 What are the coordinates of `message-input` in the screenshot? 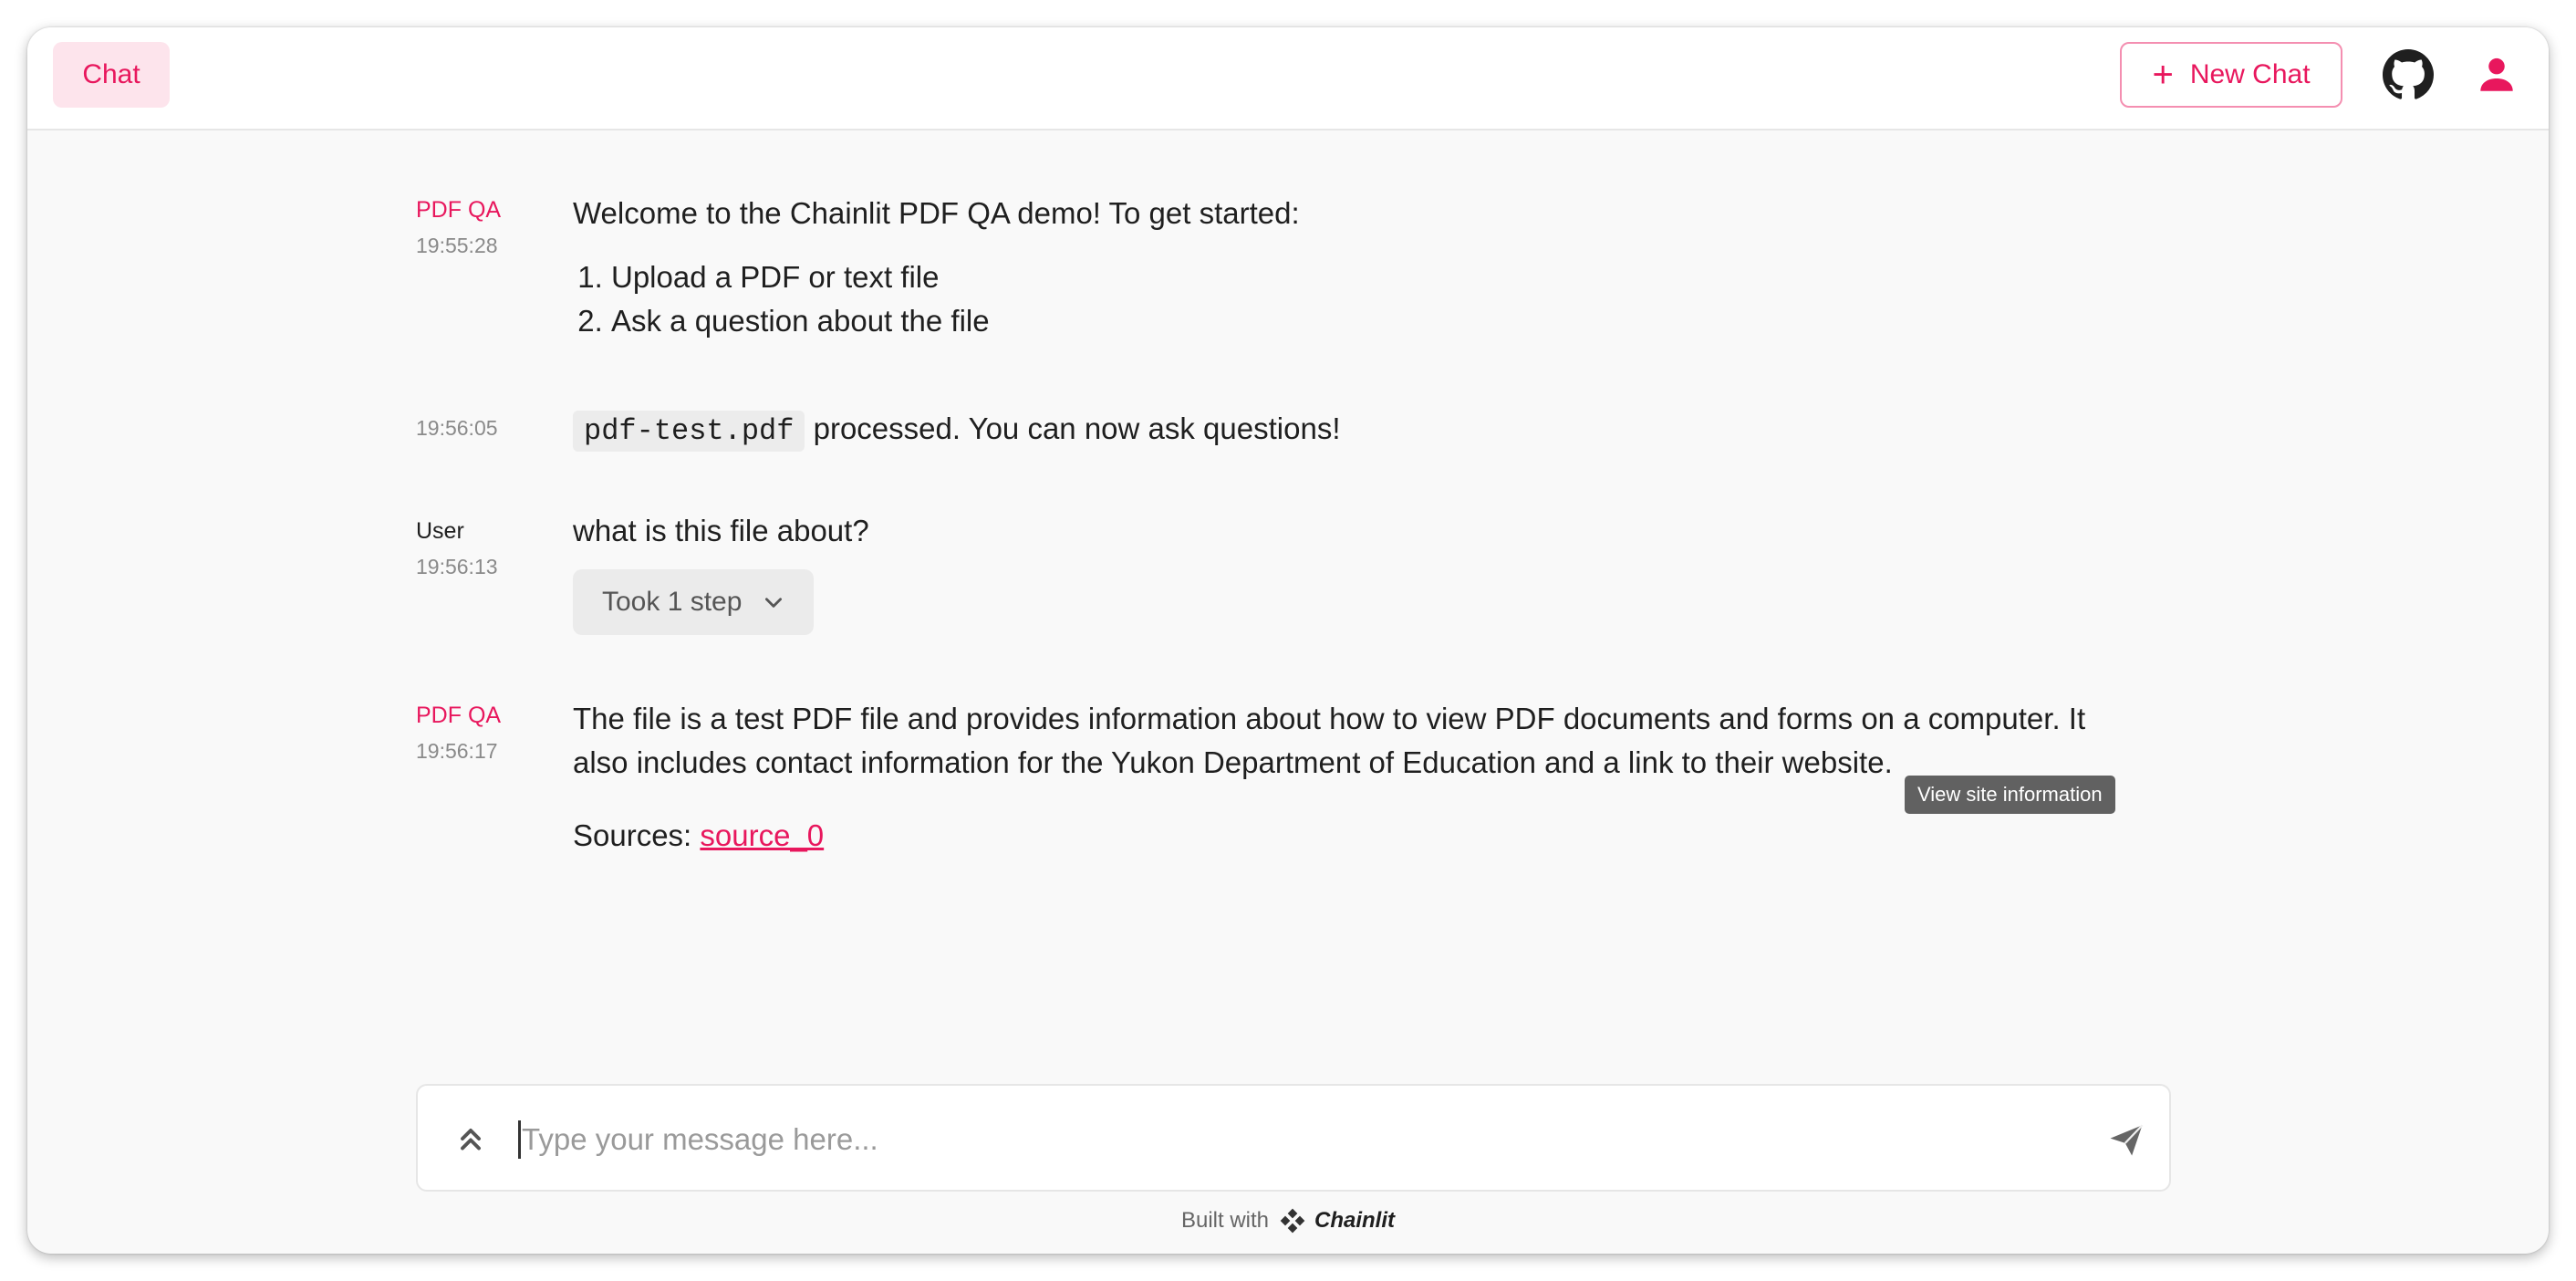 It's located at (1297, 1140).